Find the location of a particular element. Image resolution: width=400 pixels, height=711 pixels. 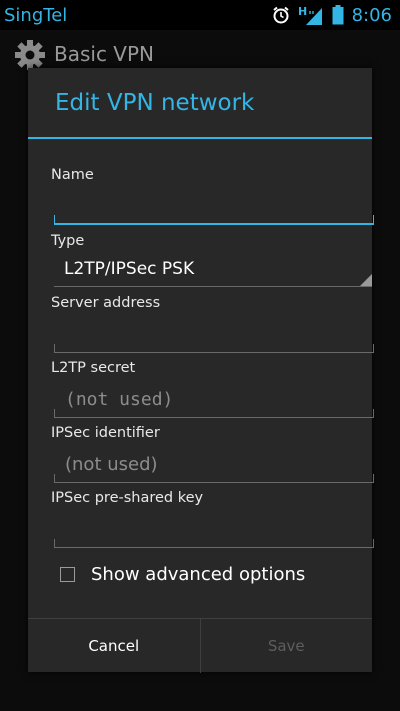

type-spinner: L2TP/IPSec PSK is located at coordinates (213, 270).